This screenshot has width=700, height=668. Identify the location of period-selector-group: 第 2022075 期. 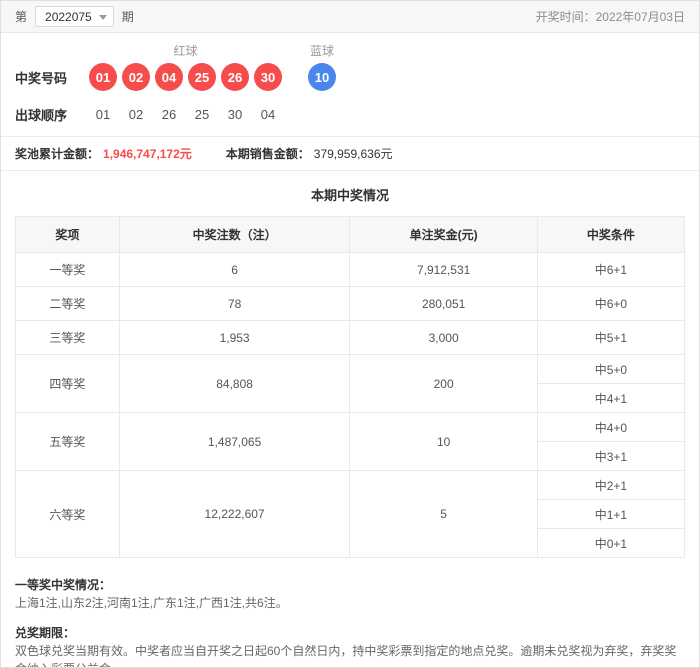
(74, 16).